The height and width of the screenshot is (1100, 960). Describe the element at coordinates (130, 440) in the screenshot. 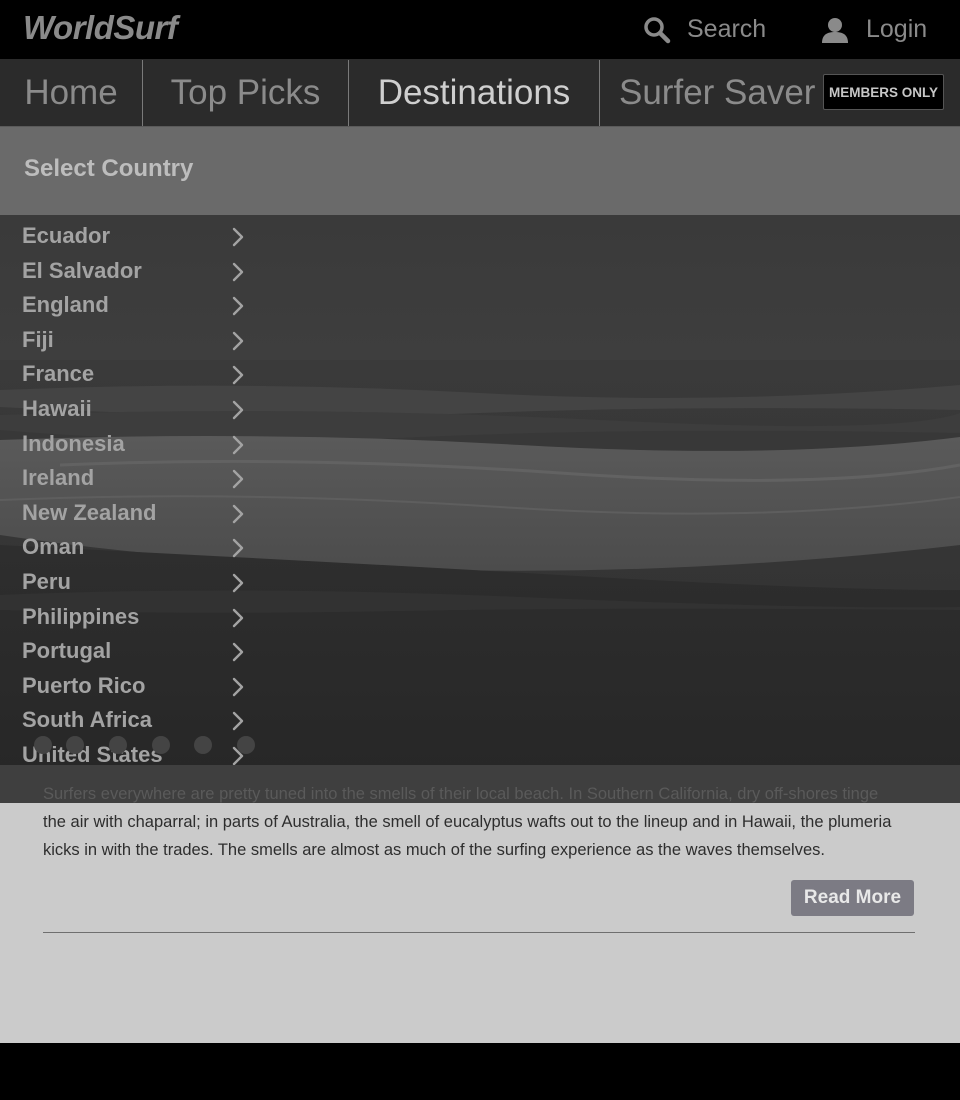

I see `country-item: Indonesia` at that location.